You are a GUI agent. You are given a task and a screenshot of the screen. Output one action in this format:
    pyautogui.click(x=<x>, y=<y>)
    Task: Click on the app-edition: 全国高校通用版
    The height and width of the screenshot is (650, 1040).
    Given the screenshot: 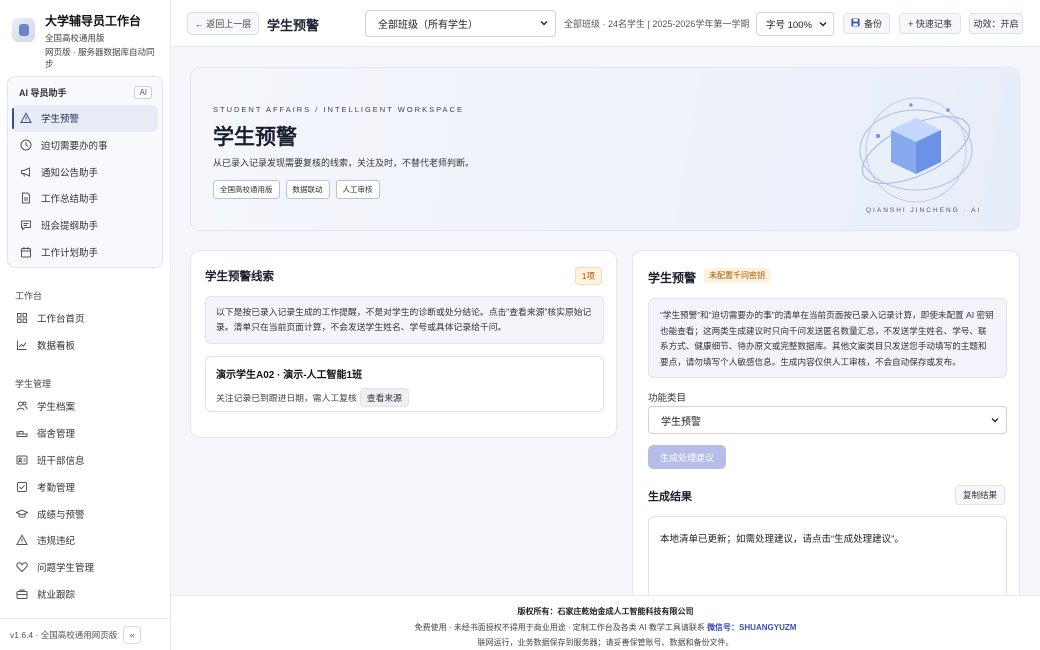 What is the action you would take?
    pyautogui.click(x=74, y=38)
    